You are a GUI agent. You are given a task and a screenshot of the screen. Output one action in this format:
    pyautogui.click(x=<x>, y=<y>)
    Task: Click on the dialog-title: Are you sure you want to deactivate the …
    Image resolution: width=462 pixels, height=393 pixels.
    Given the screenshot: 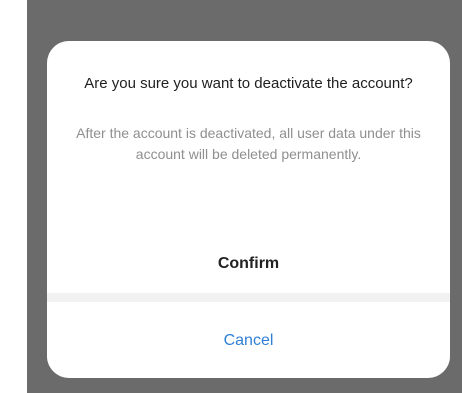 What is the action you would take?
    pyautogui.click(x=248, y=83)
    